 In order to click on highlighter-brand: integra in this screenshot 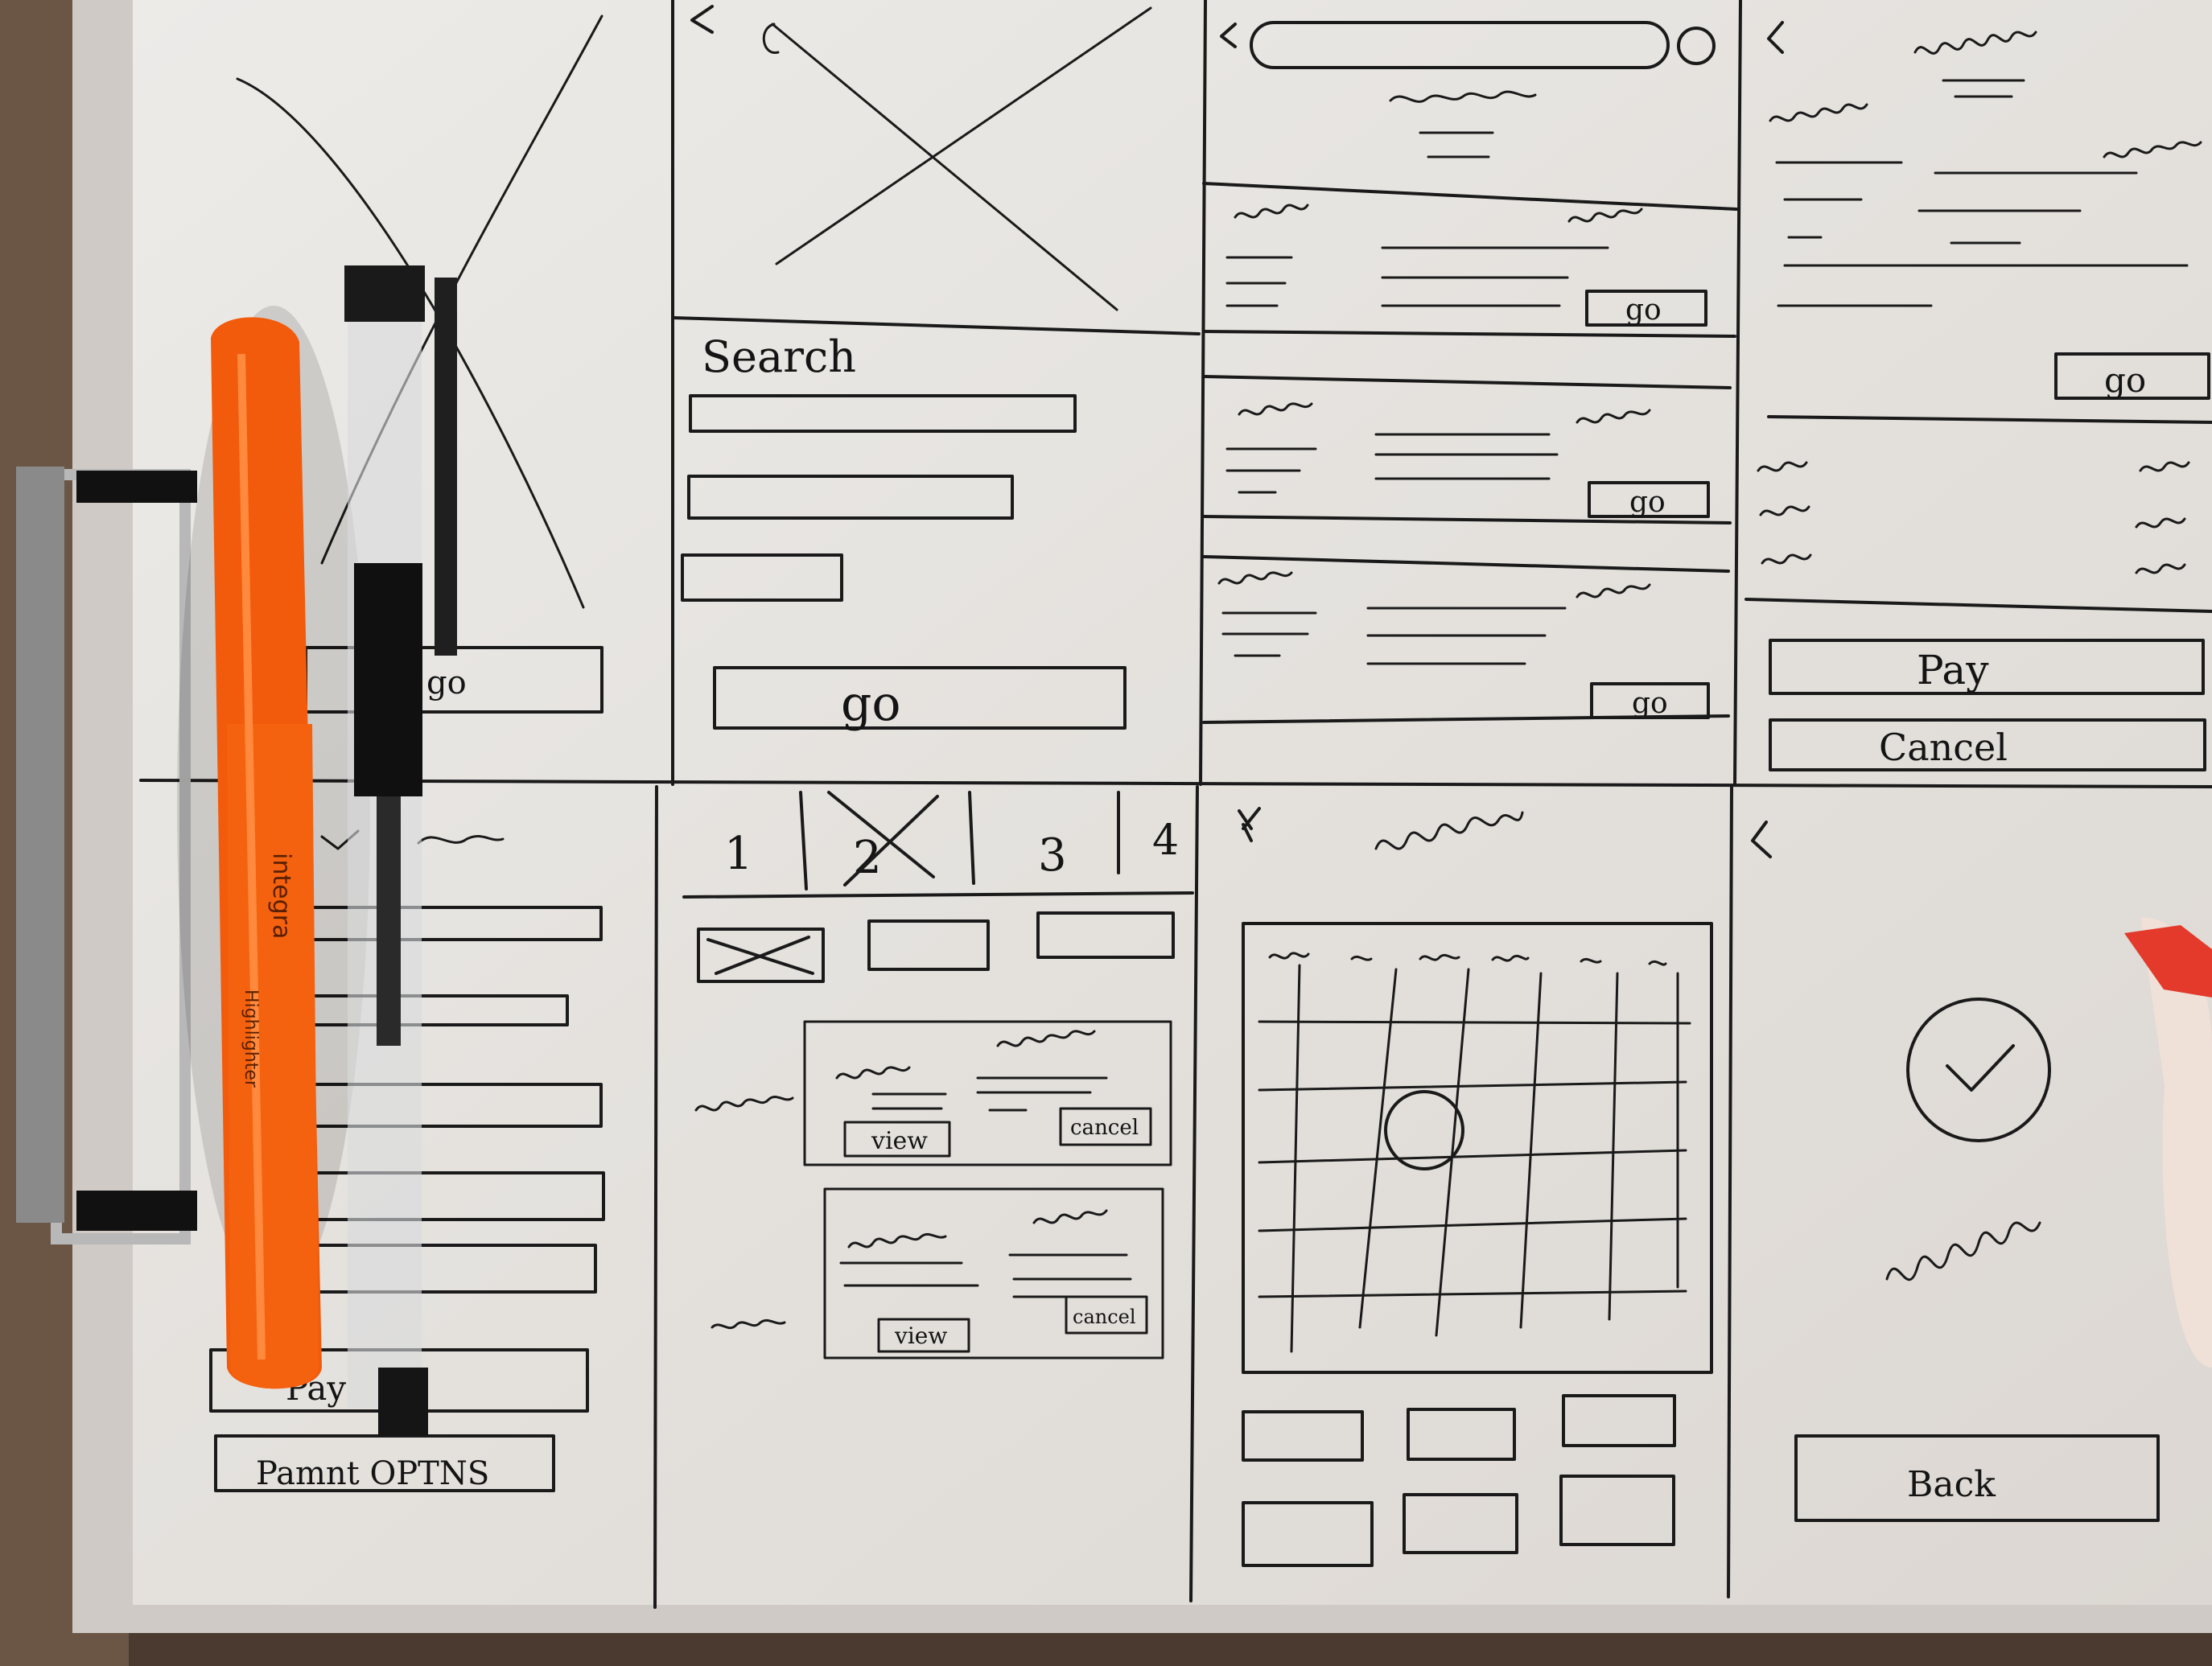, I will do `click(281, 896)`.